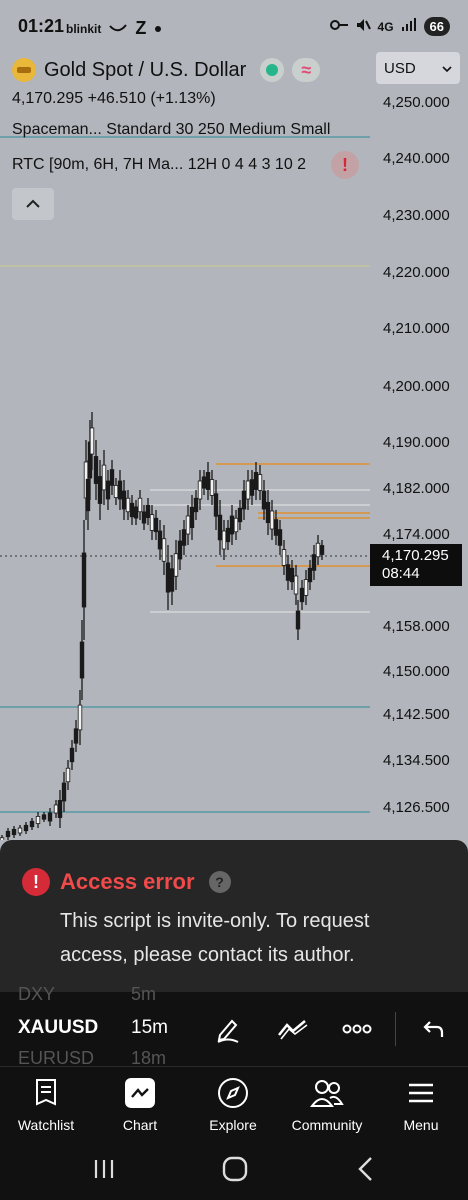 The width and height of the screenshot is (468, 1200). I want to click on bottom-navigation: Watchlist Chart Explore Community Menu, so click(234, 1106).